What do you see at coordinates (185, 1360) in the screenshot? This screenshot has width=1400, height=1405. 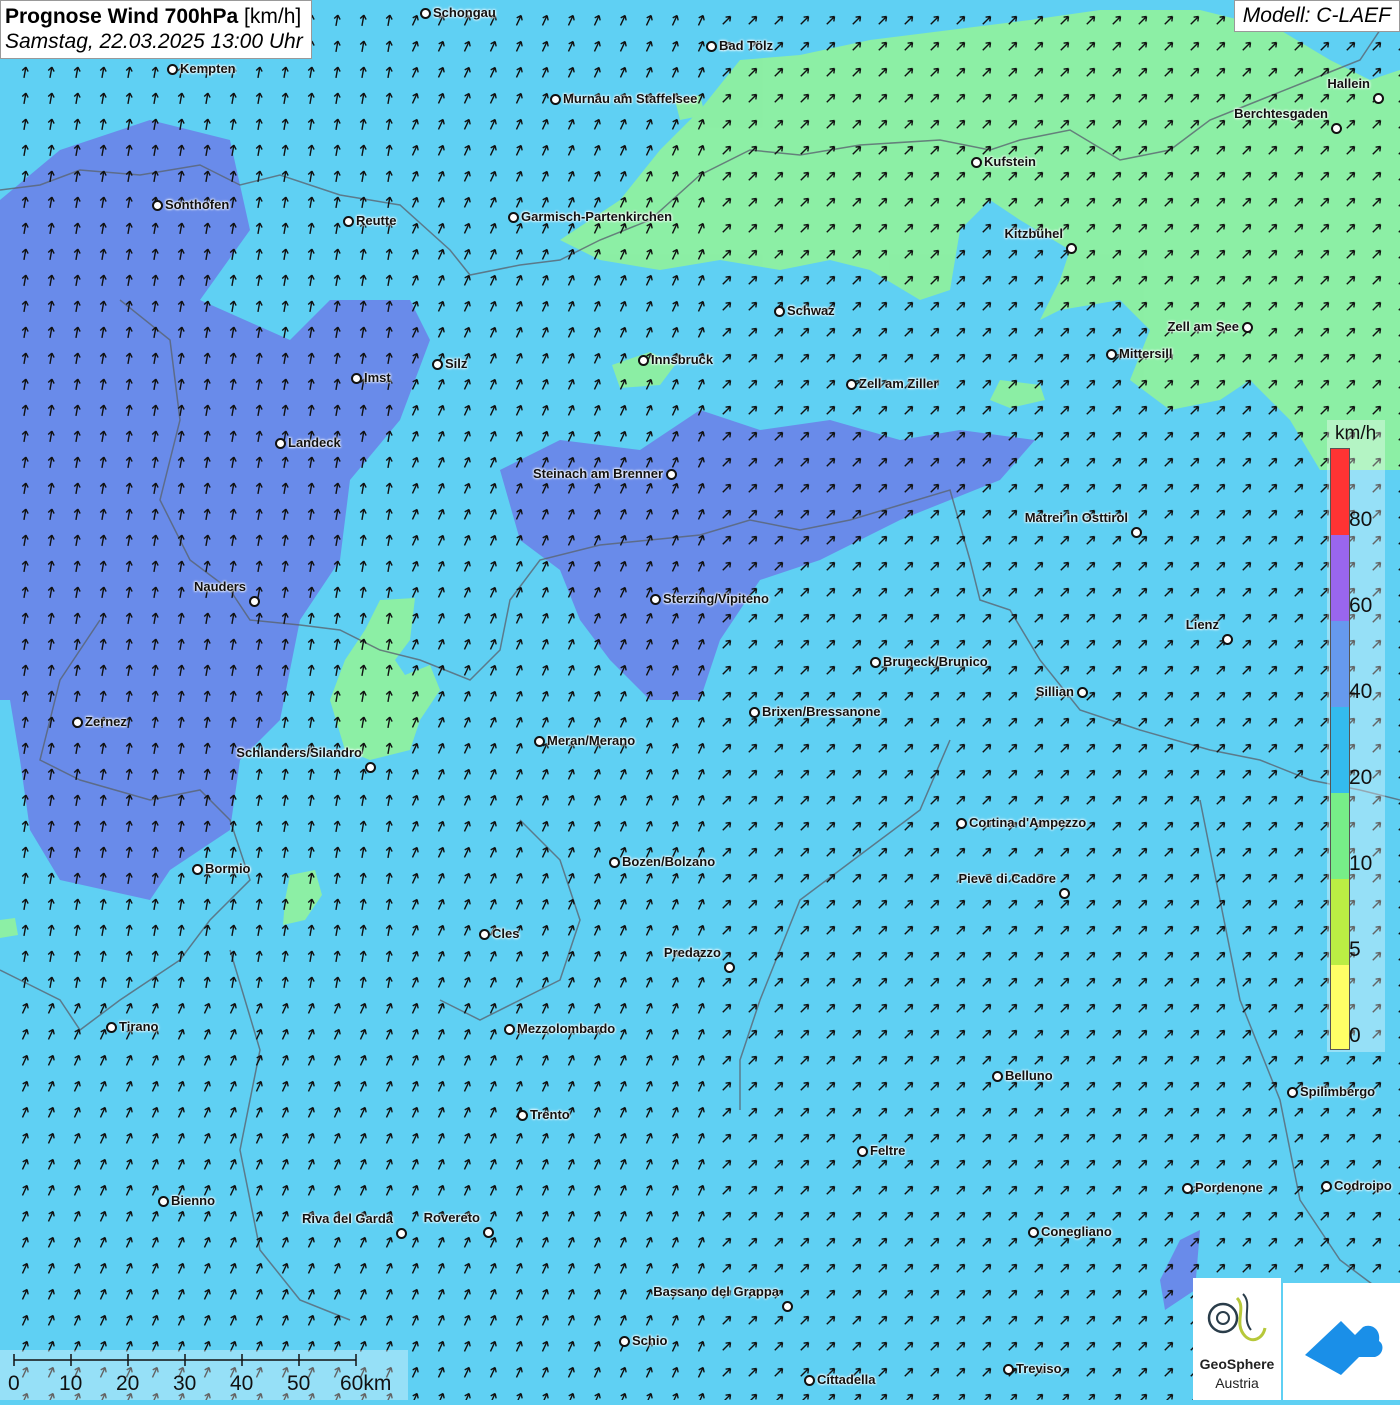 I see `scale-bar-line` at bounding box center [185, 1360].